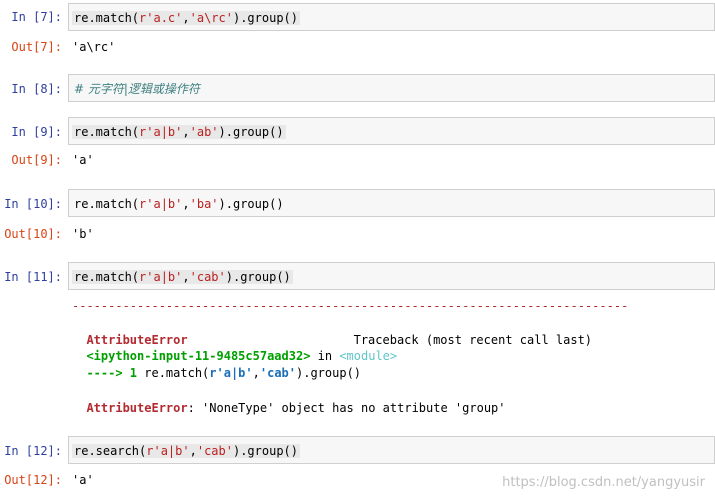 This screenshot has height=498, width=715. What do you see at coordinates (36, 47) in the screenshot?
I see `out-prompt-7: Out[7]:` at bounding box center [36, 47].